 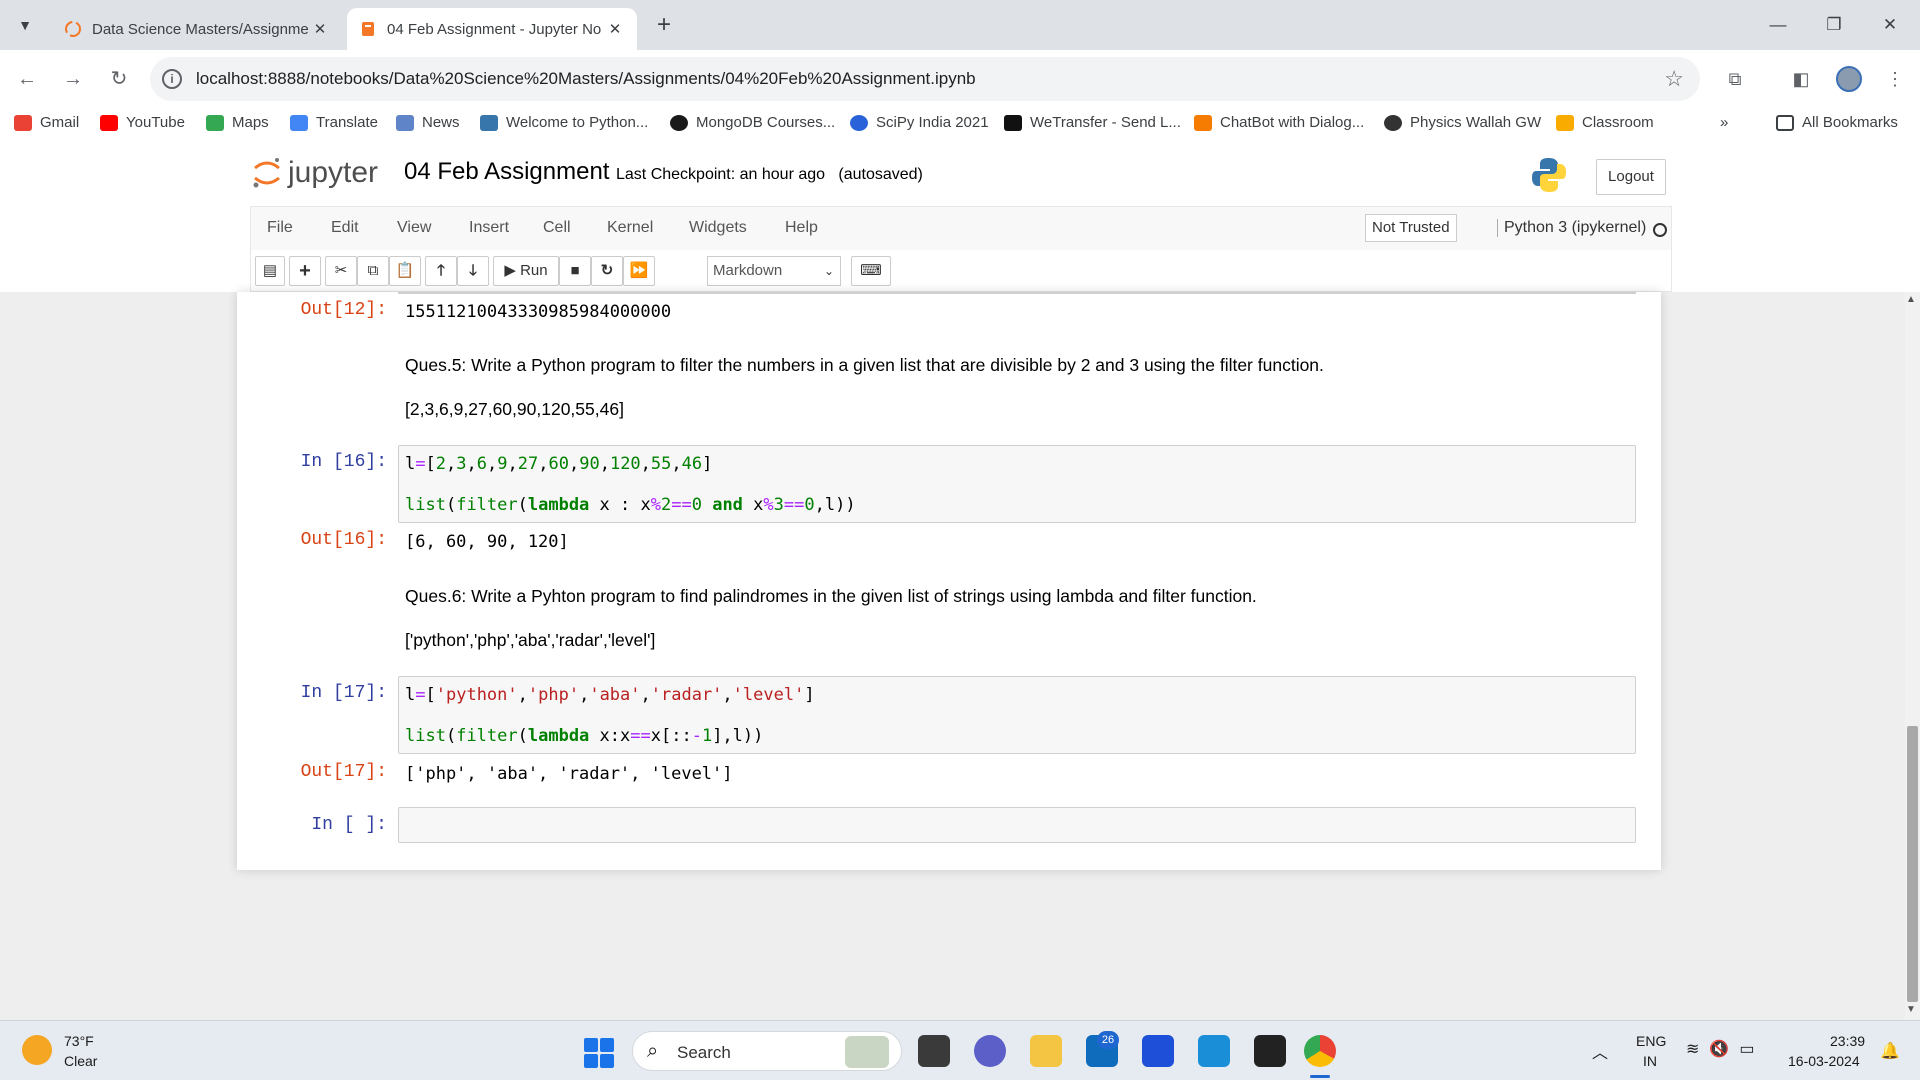 What do you see at coordinates (1724, 122) in the screenshot?
I see `bookmarks-overflow: »` at bounding box center [1724, 122].